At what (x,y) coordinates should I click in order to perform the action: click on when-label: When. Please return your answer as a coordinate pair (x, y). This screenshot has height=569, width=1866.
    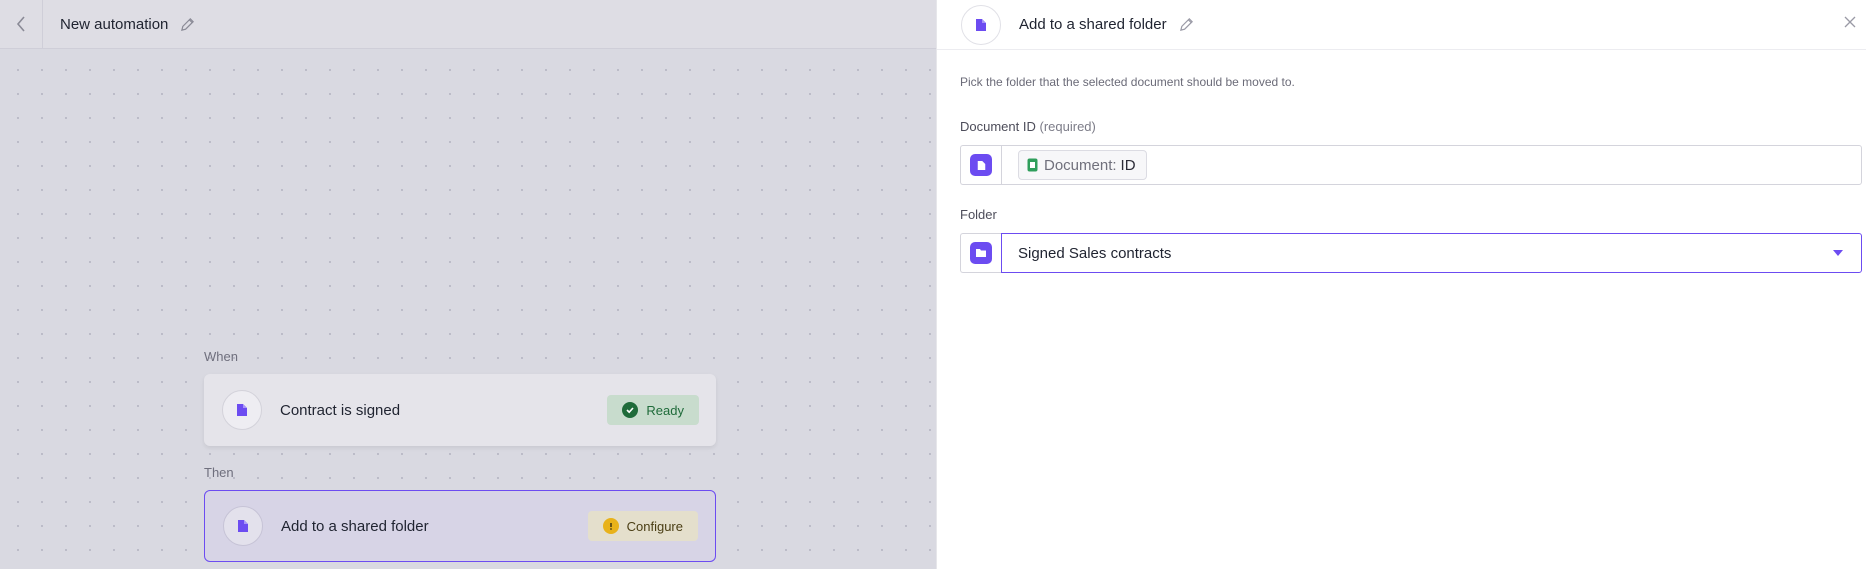
    Looking at the image, I should click on (221, 356).